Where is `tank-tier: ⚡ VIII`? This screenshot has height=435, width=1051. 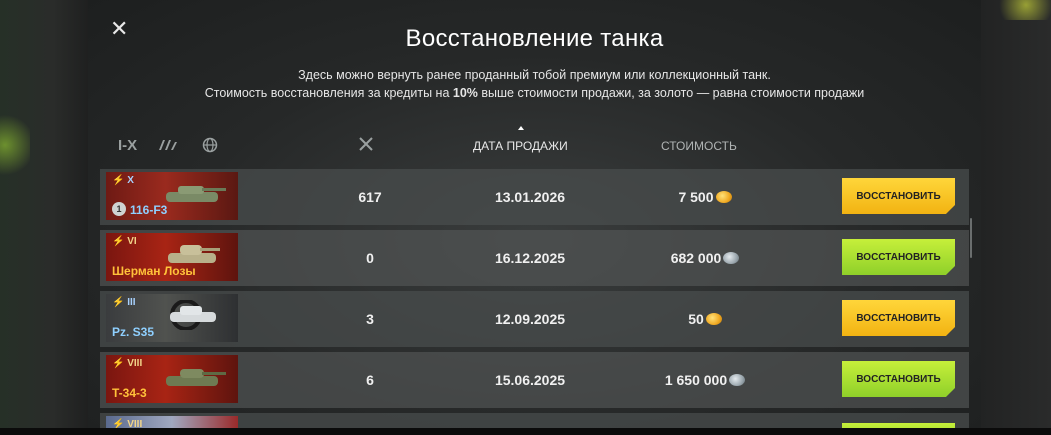
tank-tier: ⚡ VIII is located at coordinates (127, 363).